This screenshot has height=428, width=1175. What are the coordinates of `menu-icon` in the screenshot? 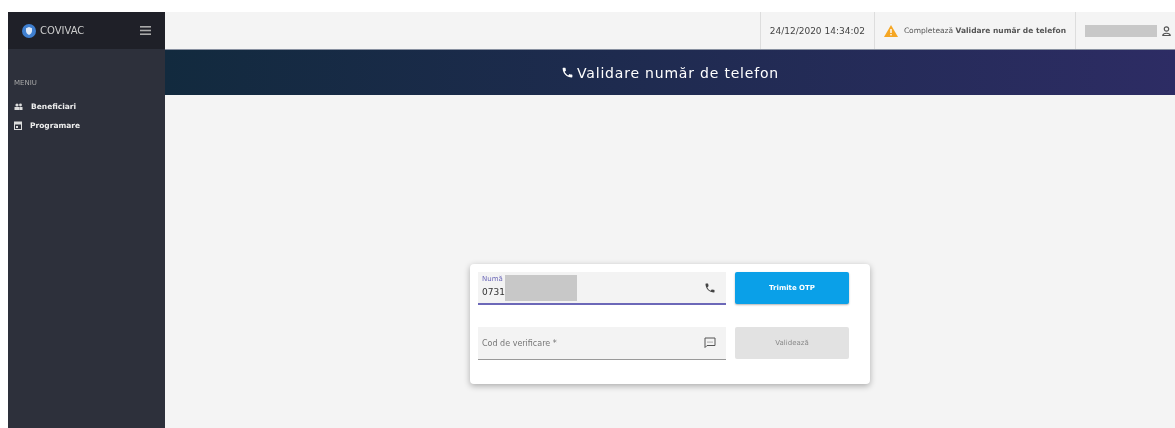 It's located at (145, 30).